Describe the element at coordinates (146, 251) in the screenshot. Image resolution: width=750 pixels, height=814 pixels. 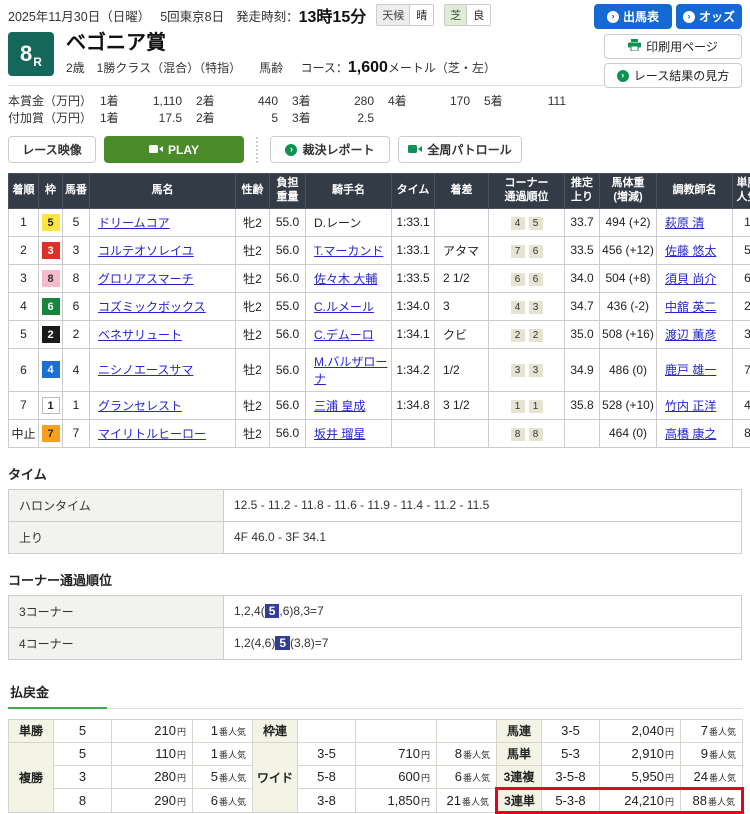
I see `horse-name-link: コルテオソレイユ` at that location.